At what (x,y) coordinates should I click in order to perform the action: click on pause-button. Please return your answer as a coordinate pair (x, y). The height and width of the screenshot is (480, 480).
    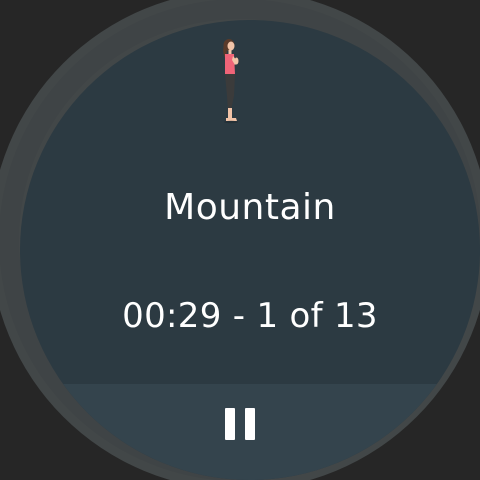
    Looking at the image, I should click on (240, 424).